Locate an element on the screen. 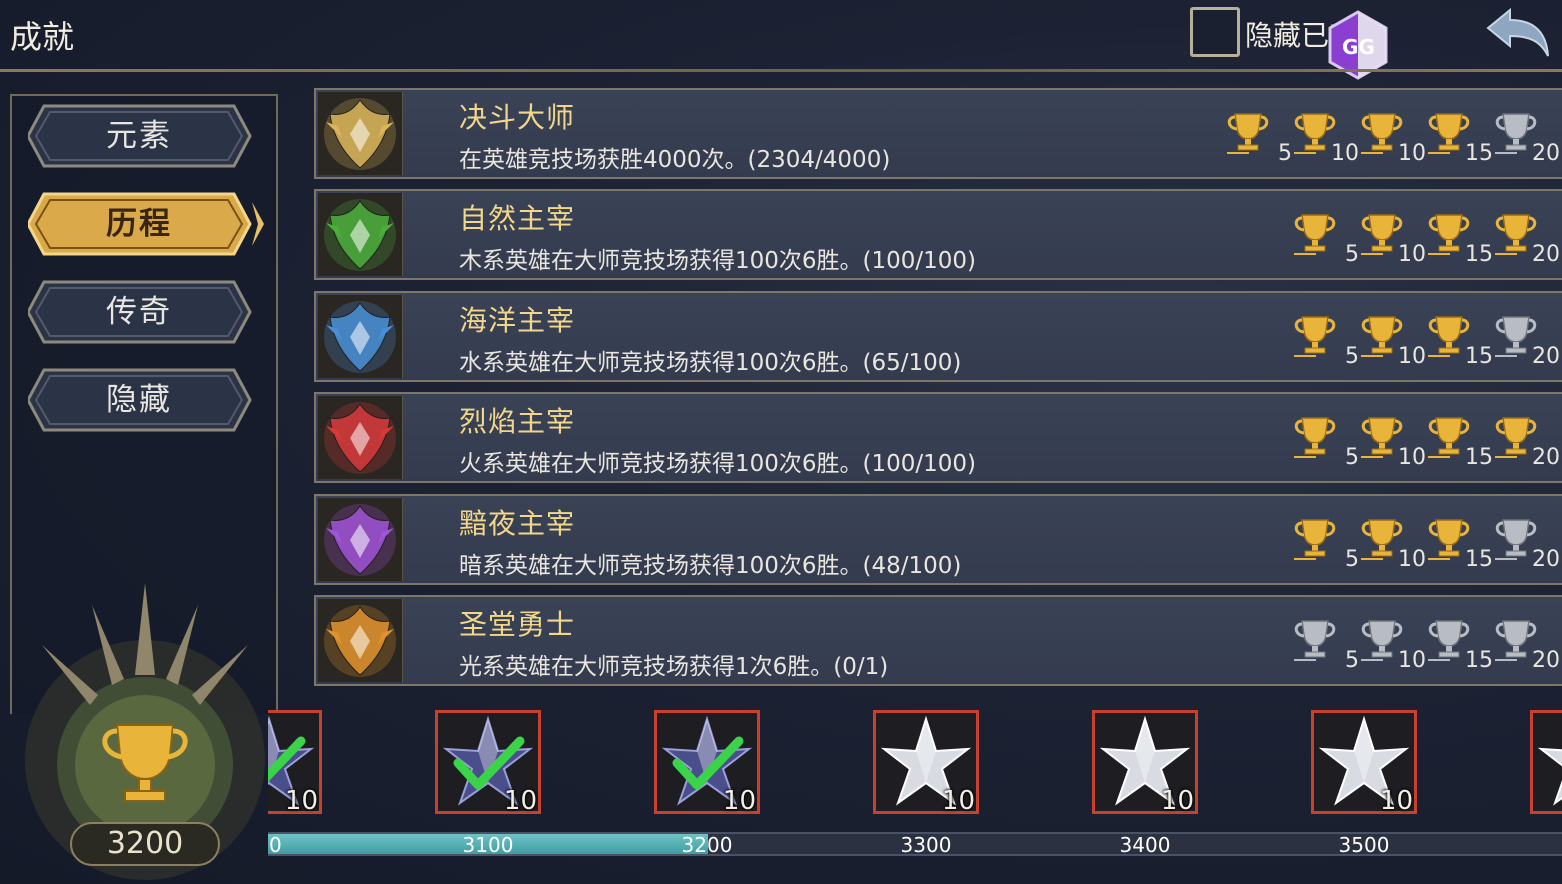  crystal-star-icon is located at coordinates (1549, 776).